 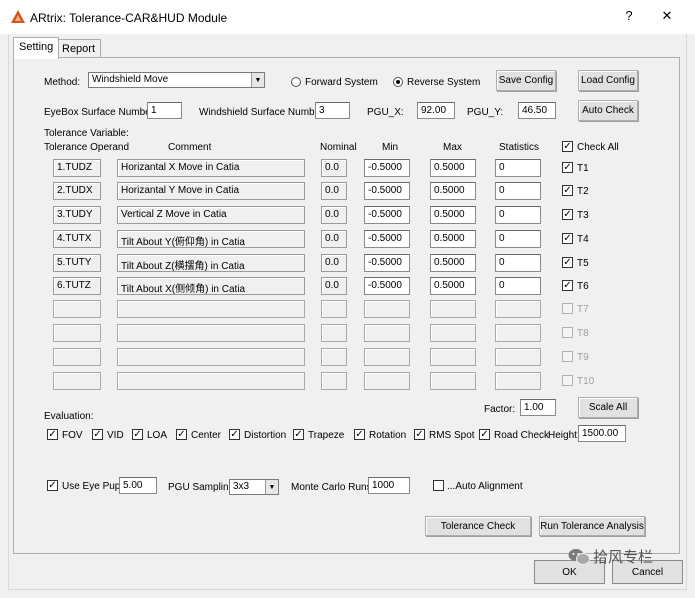 I want to click on rotation-checkbox: ✓, so click(x=359, y=434).